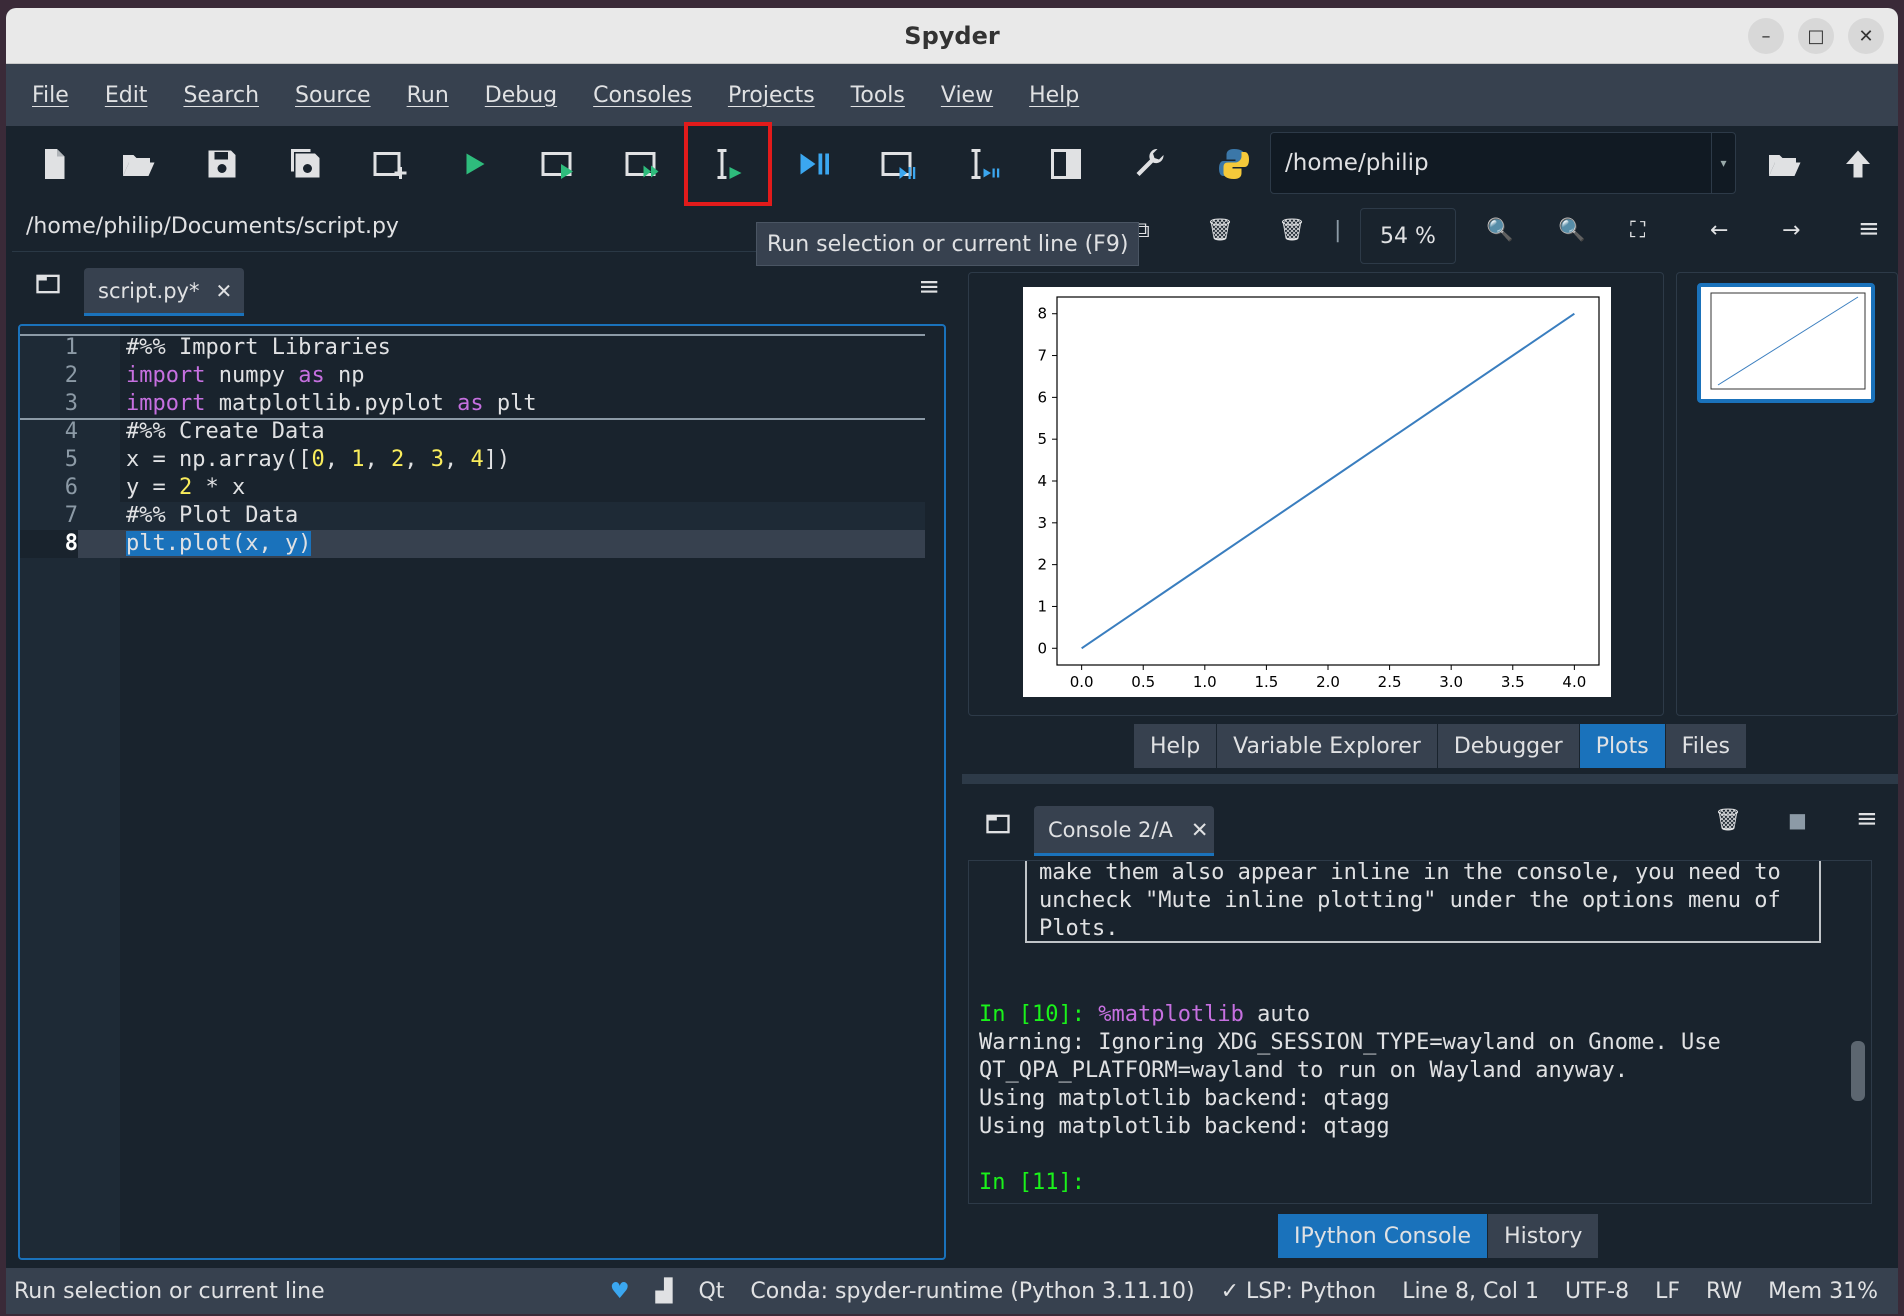 Image resolution: width=1904 pixels, height=1316 pixels. I want to click on x-tick-label: 1.5, so click(1266, 682).